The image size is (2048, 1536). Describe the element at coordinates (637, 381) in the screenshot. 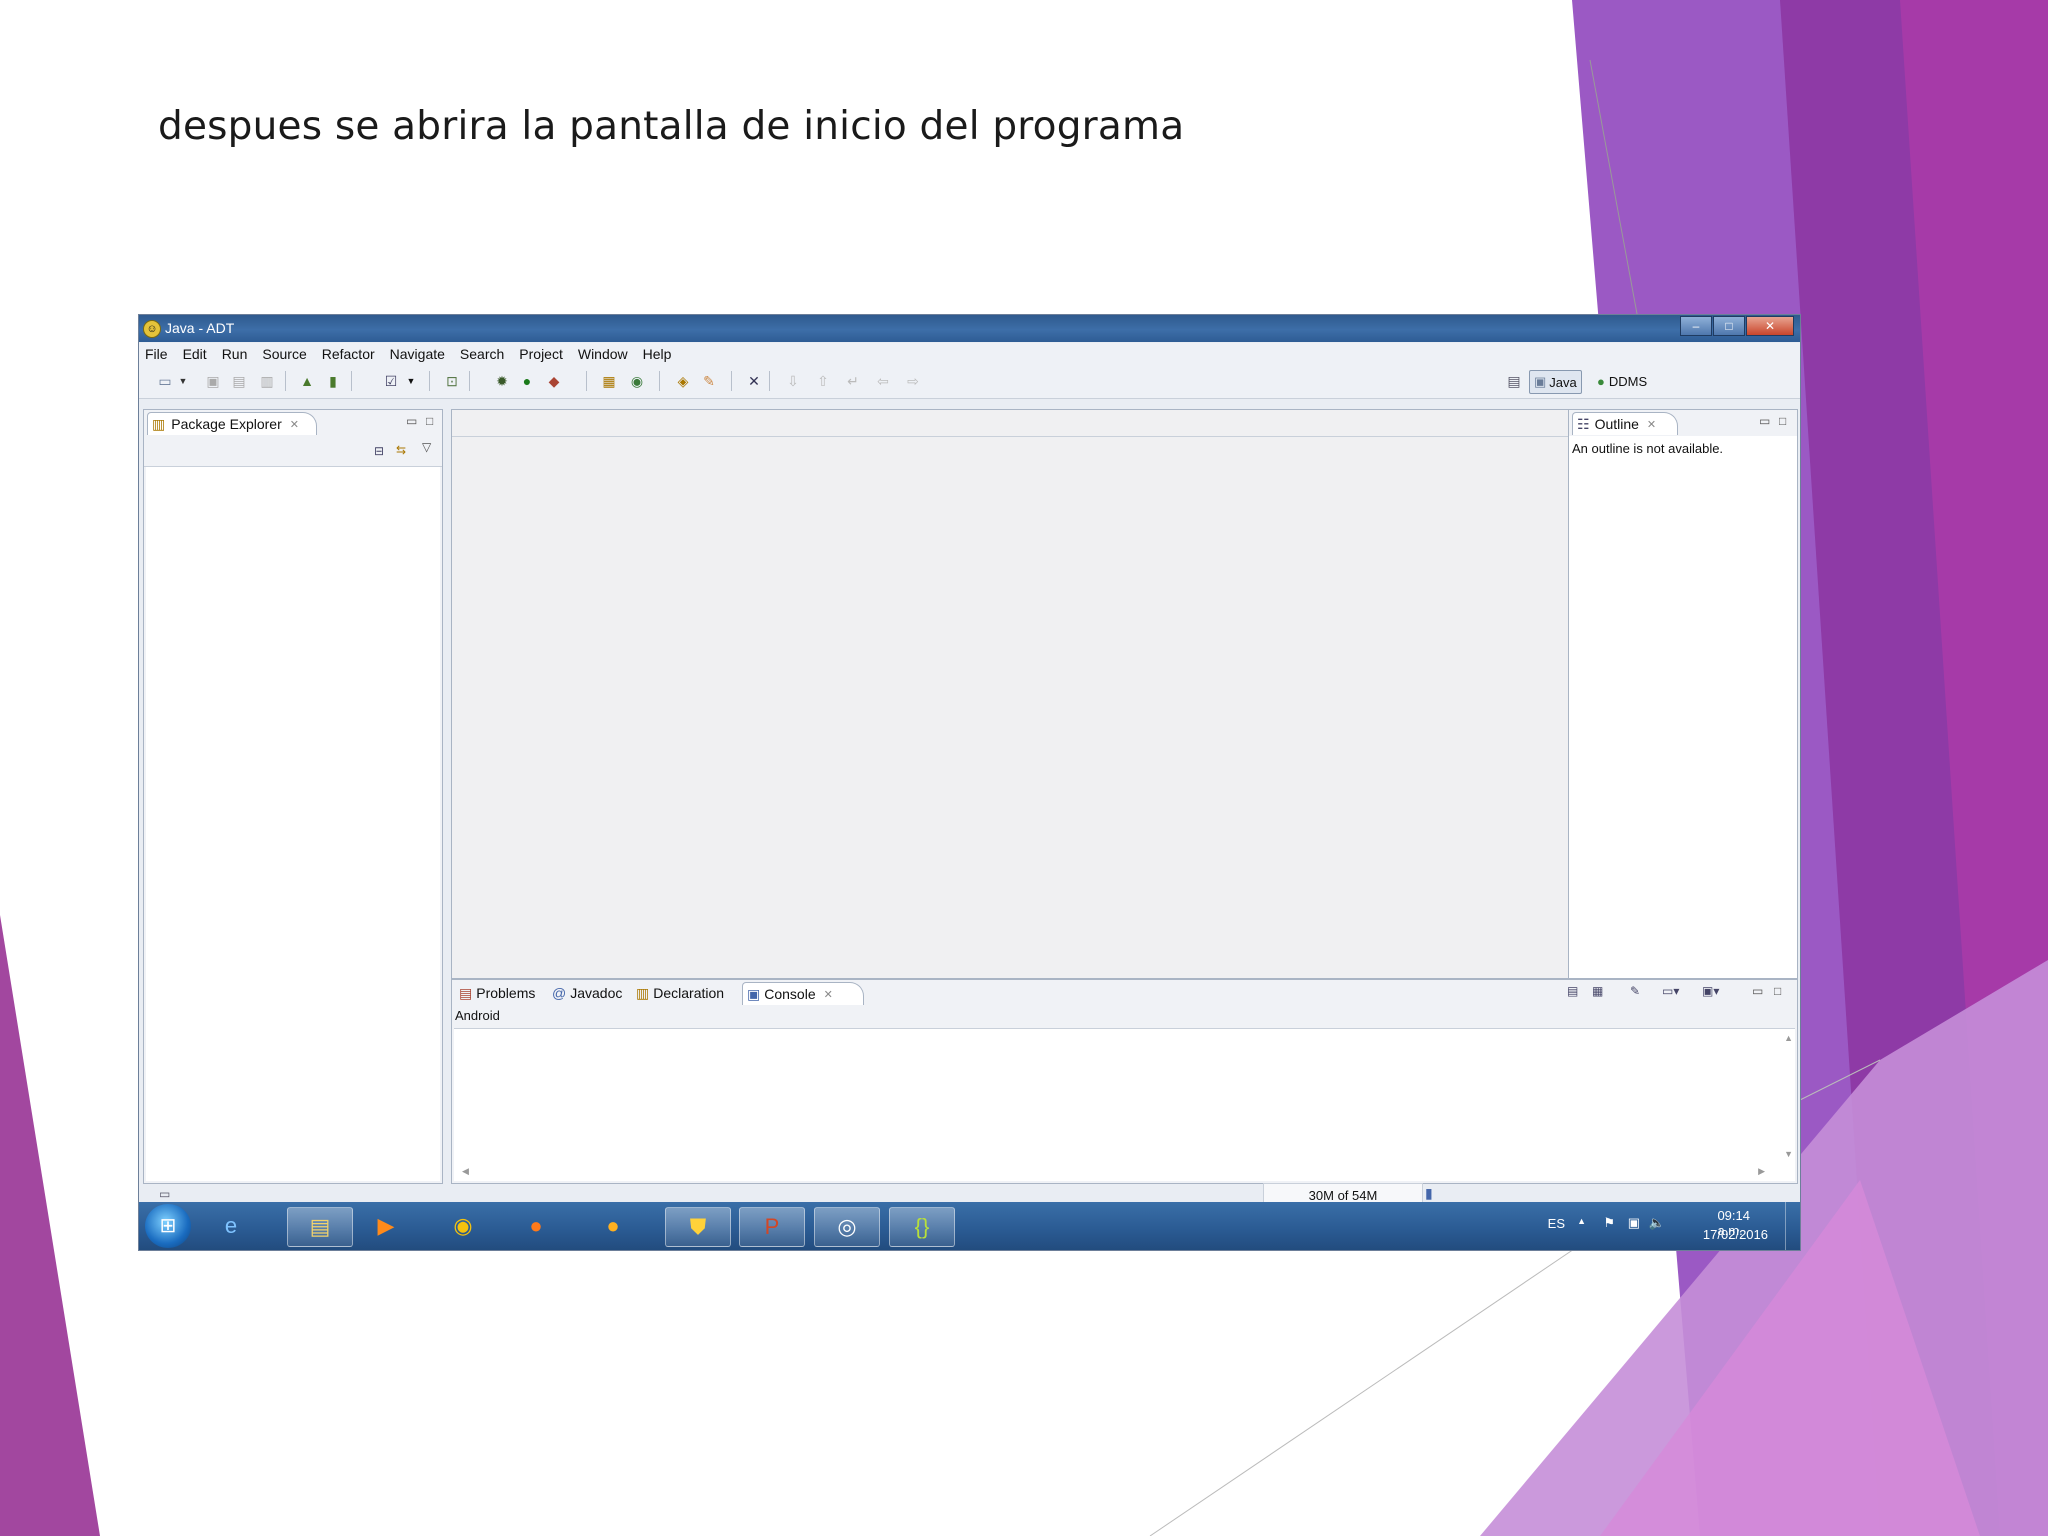

I see `new-class-icon: ◉` at that location.